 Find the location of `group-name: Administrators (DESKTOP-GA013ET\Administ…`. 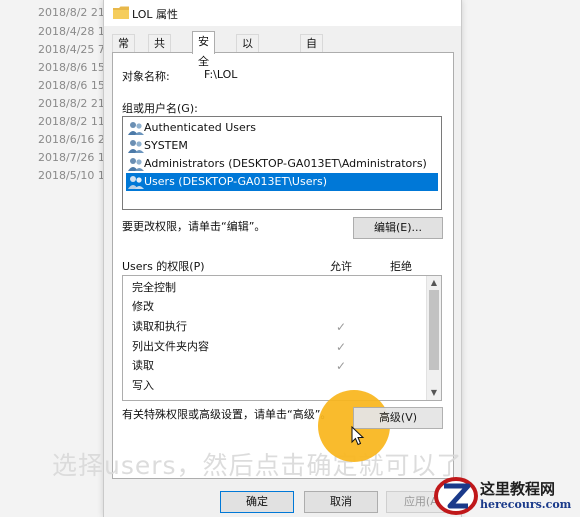

group-name: Administrators (DESKTOP-GA013ET\Administ… is located at coordinates (285, 163).